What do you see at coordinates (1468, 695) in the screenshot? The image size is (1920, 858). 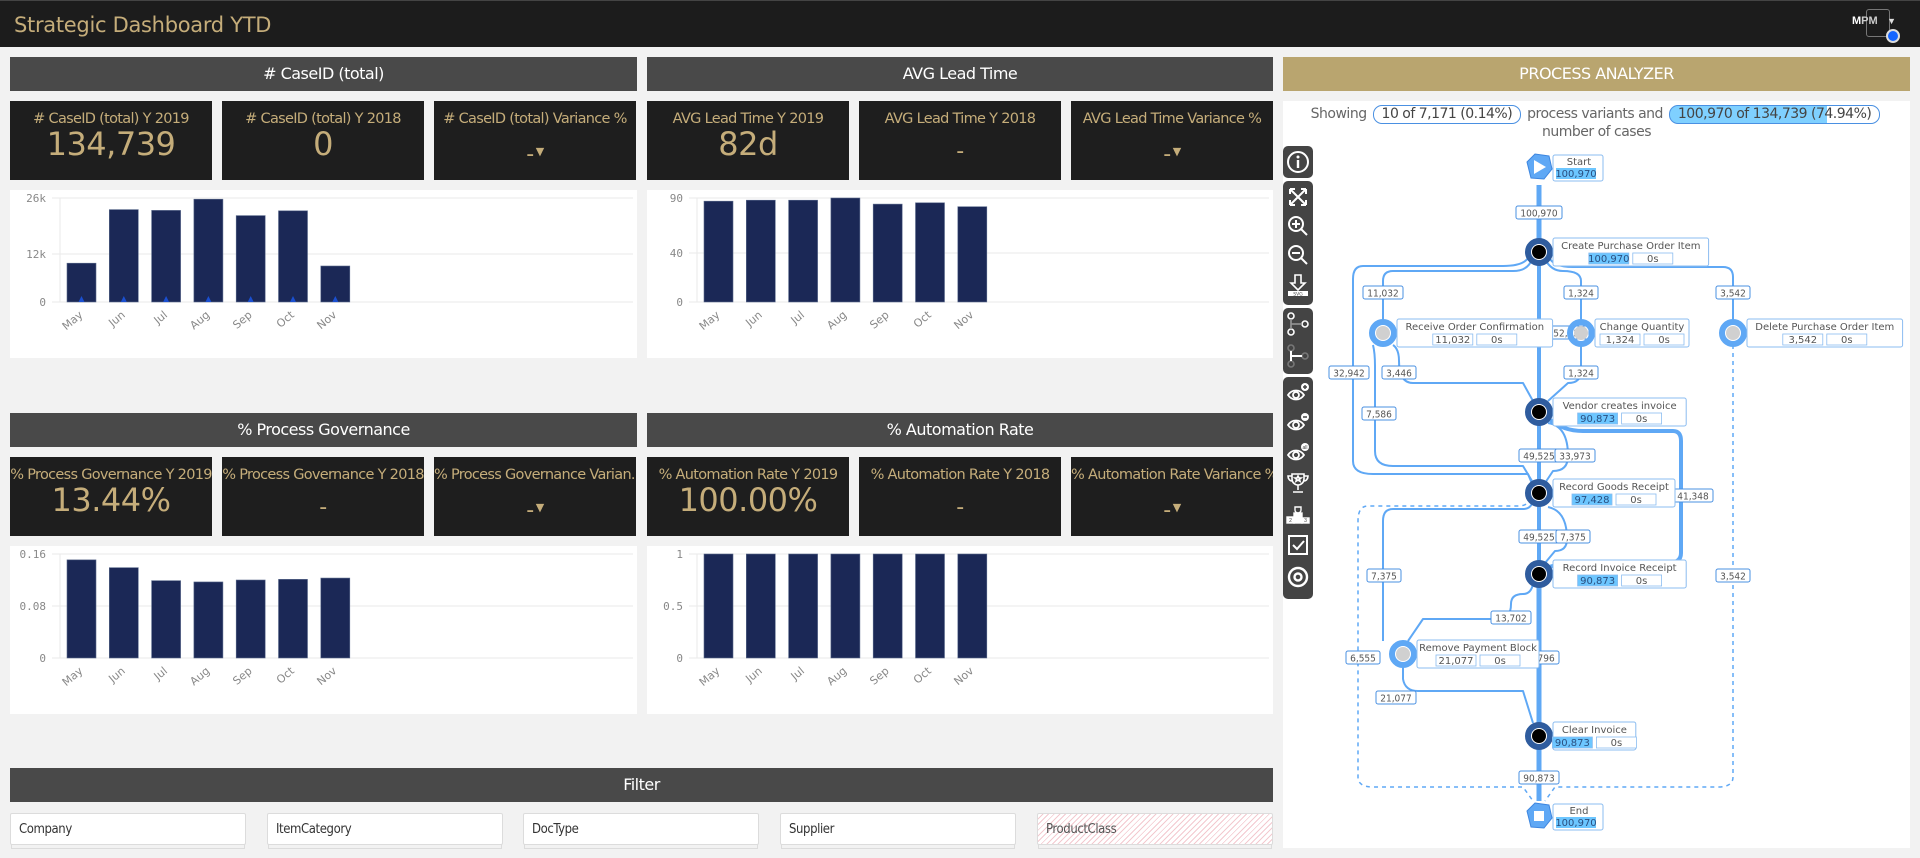 I see `edge-rpb-ci` at bounding box center [1468, 695].